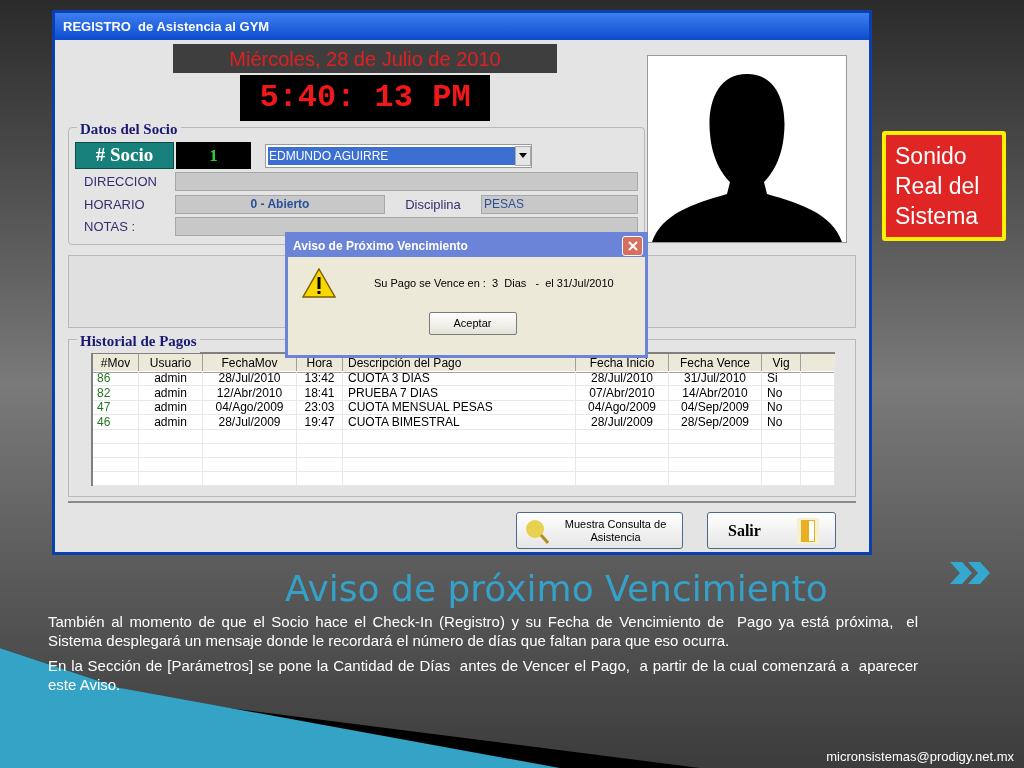 Image resolution: width=1024 pixels, height=768 pixels. What do you see at coordinates (472, 323) in the screenshot?
I see `accept-button: Aceptar` at bounding box center [472, 323].